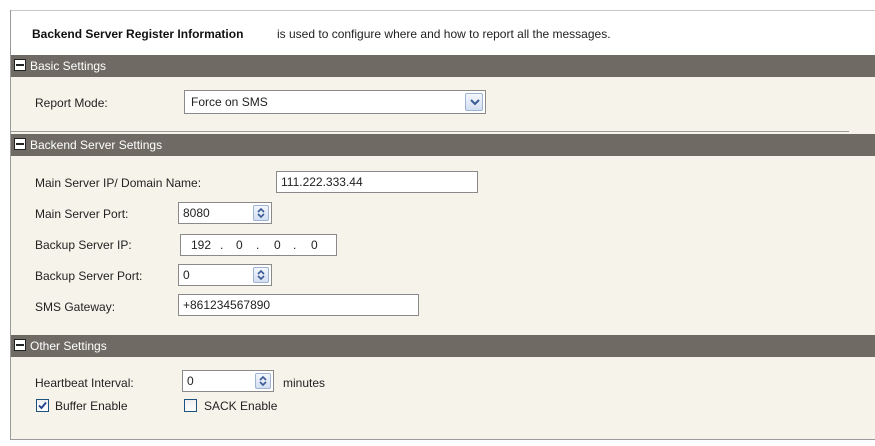 The width and height of the screenshot is (875, 446). I want to click on report-mode-select: Force on SMS, so click(335, 102).